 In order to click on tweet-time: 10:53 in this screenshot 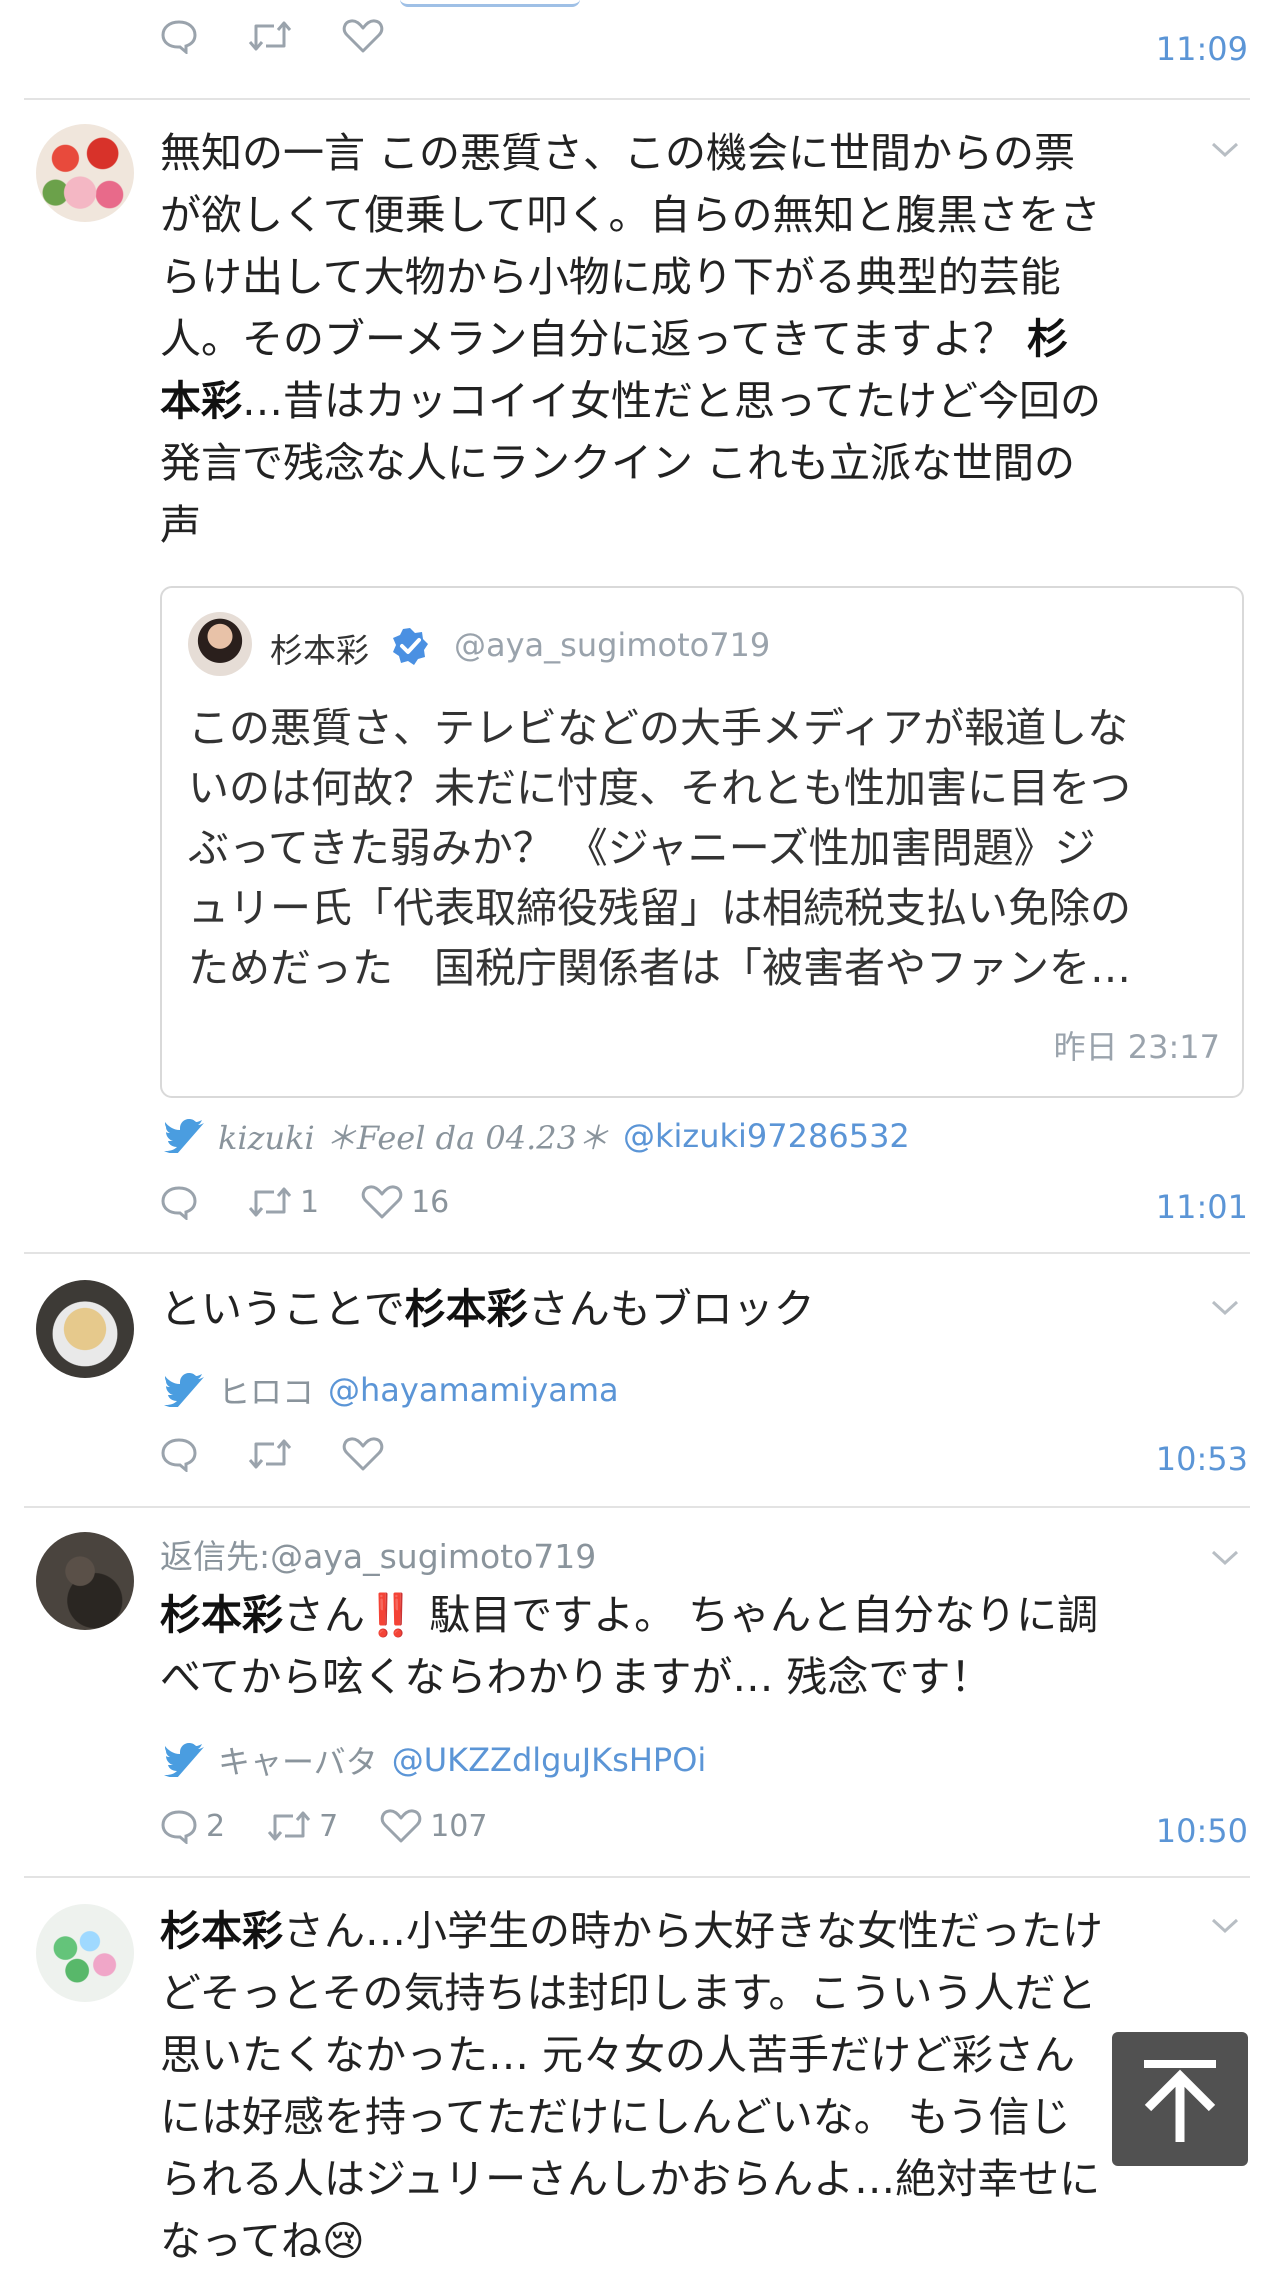, I will do `click(1202, 1459)`.